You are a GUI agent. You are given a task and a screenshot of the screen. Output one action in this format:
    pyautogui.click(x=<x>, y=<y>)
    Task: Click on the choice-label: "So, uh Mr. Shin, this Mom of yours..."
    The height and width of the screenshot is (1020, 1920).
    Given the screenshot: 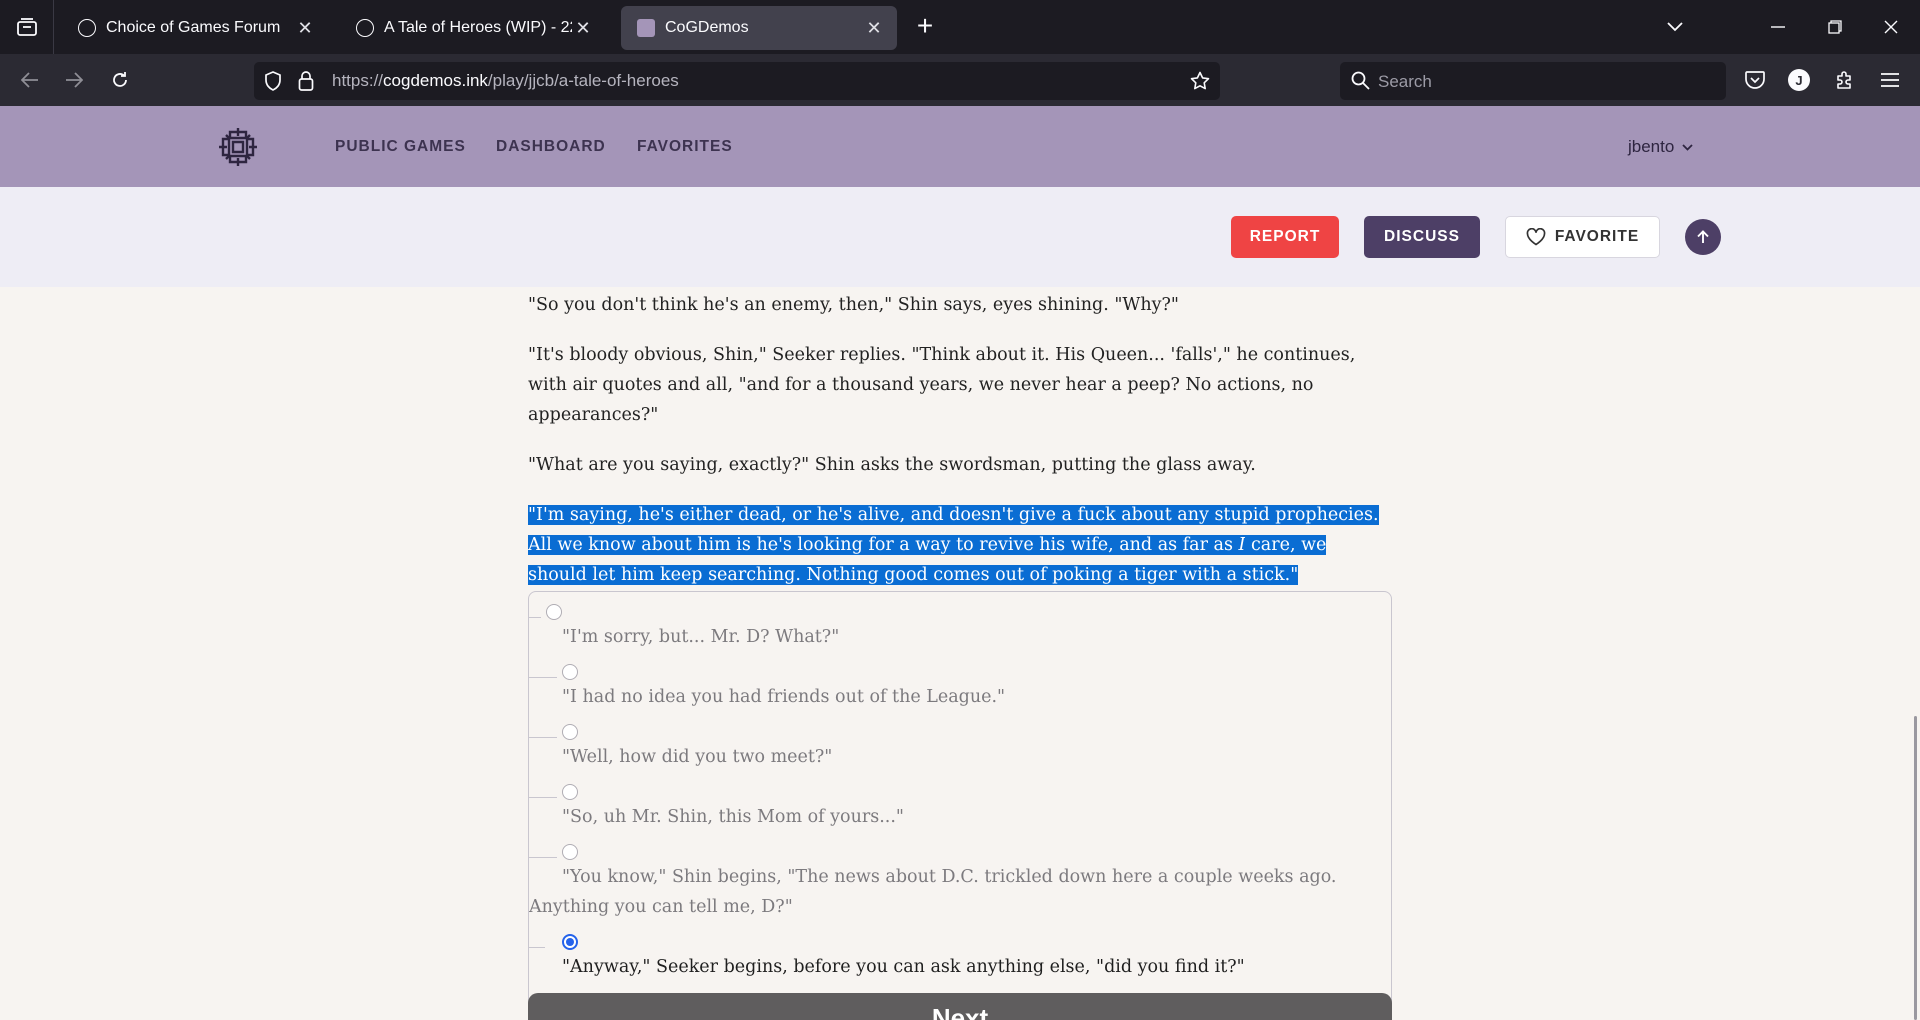 What is the action you would take?
    pyautogui.click(x=733, y=817)
    